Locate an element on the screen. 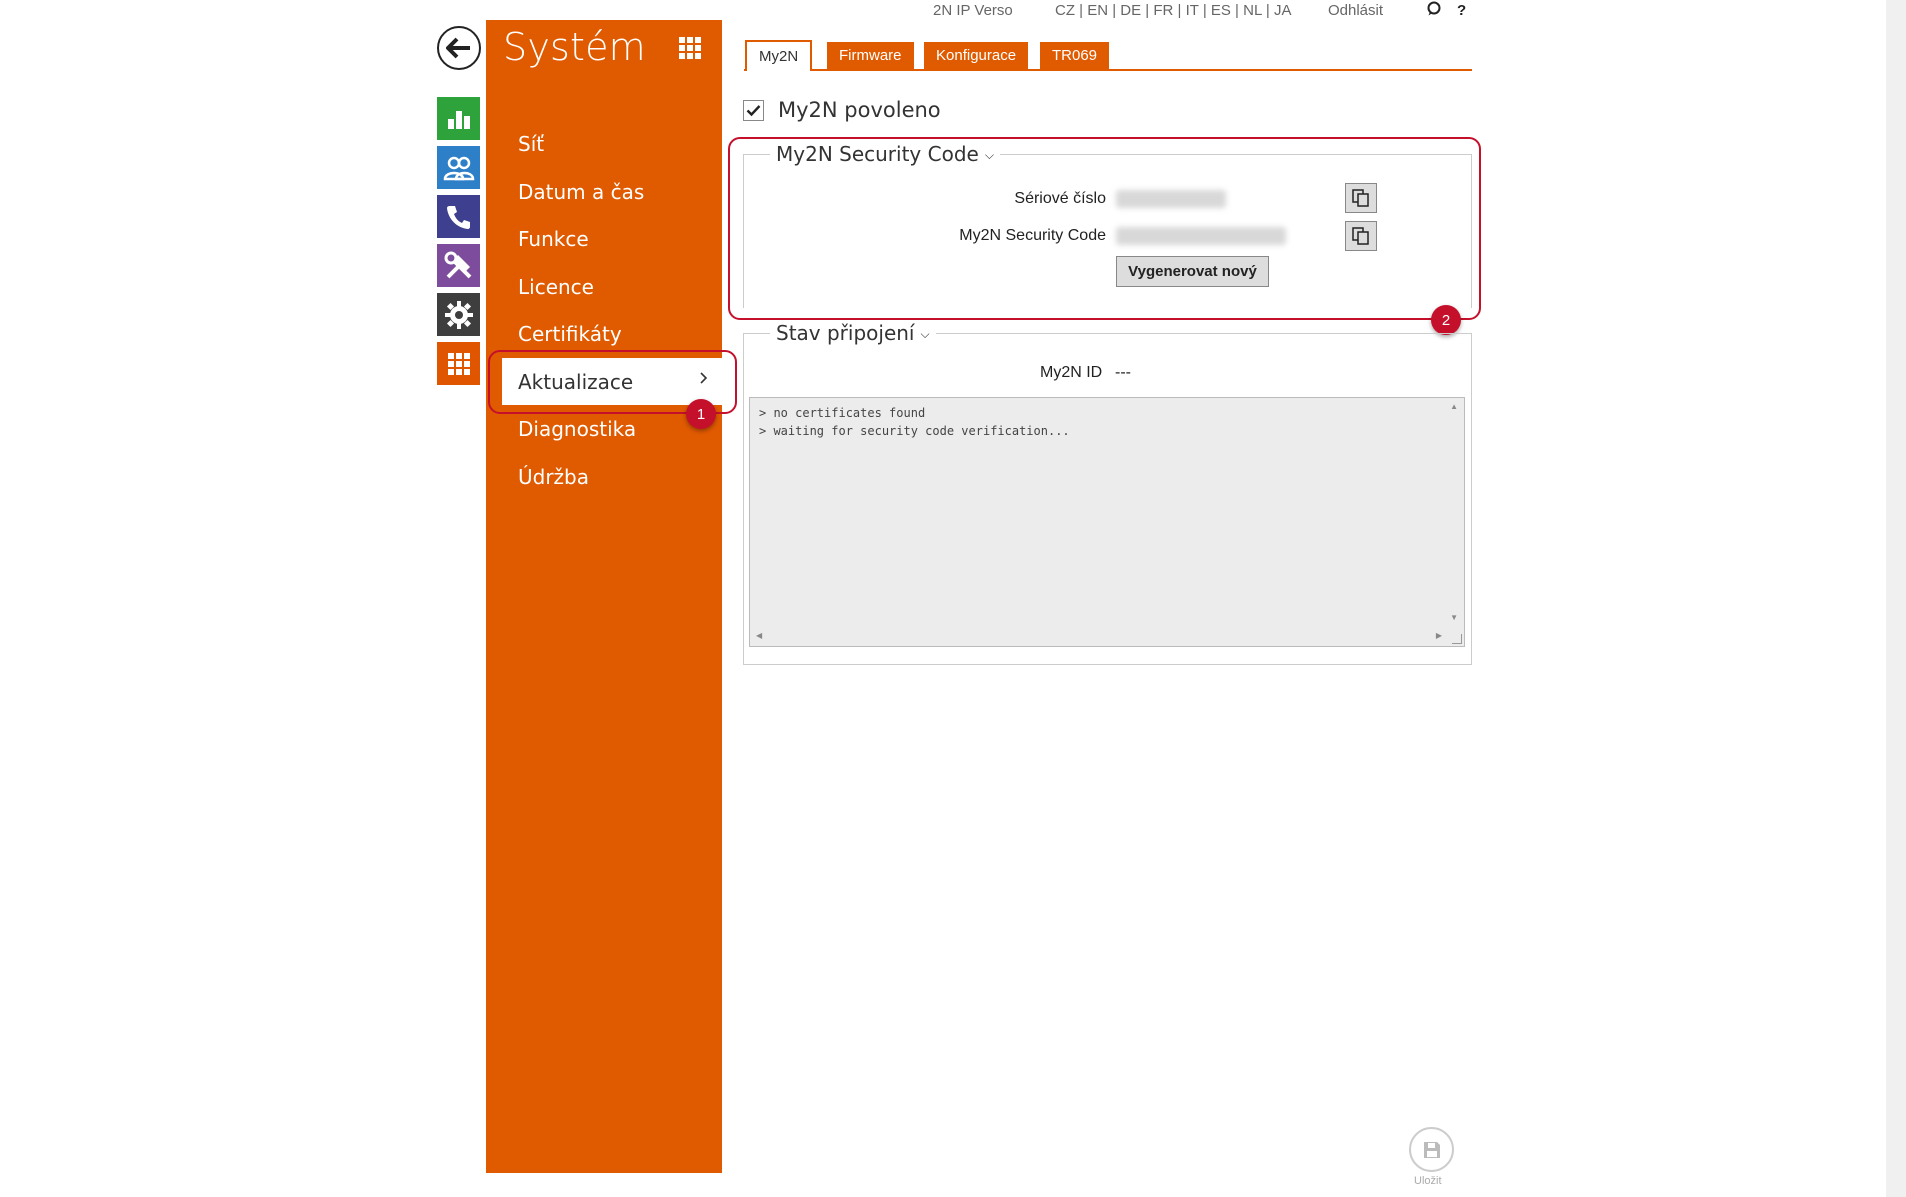  tab-tr069: TR069 is located at coordinates (1075, 55).